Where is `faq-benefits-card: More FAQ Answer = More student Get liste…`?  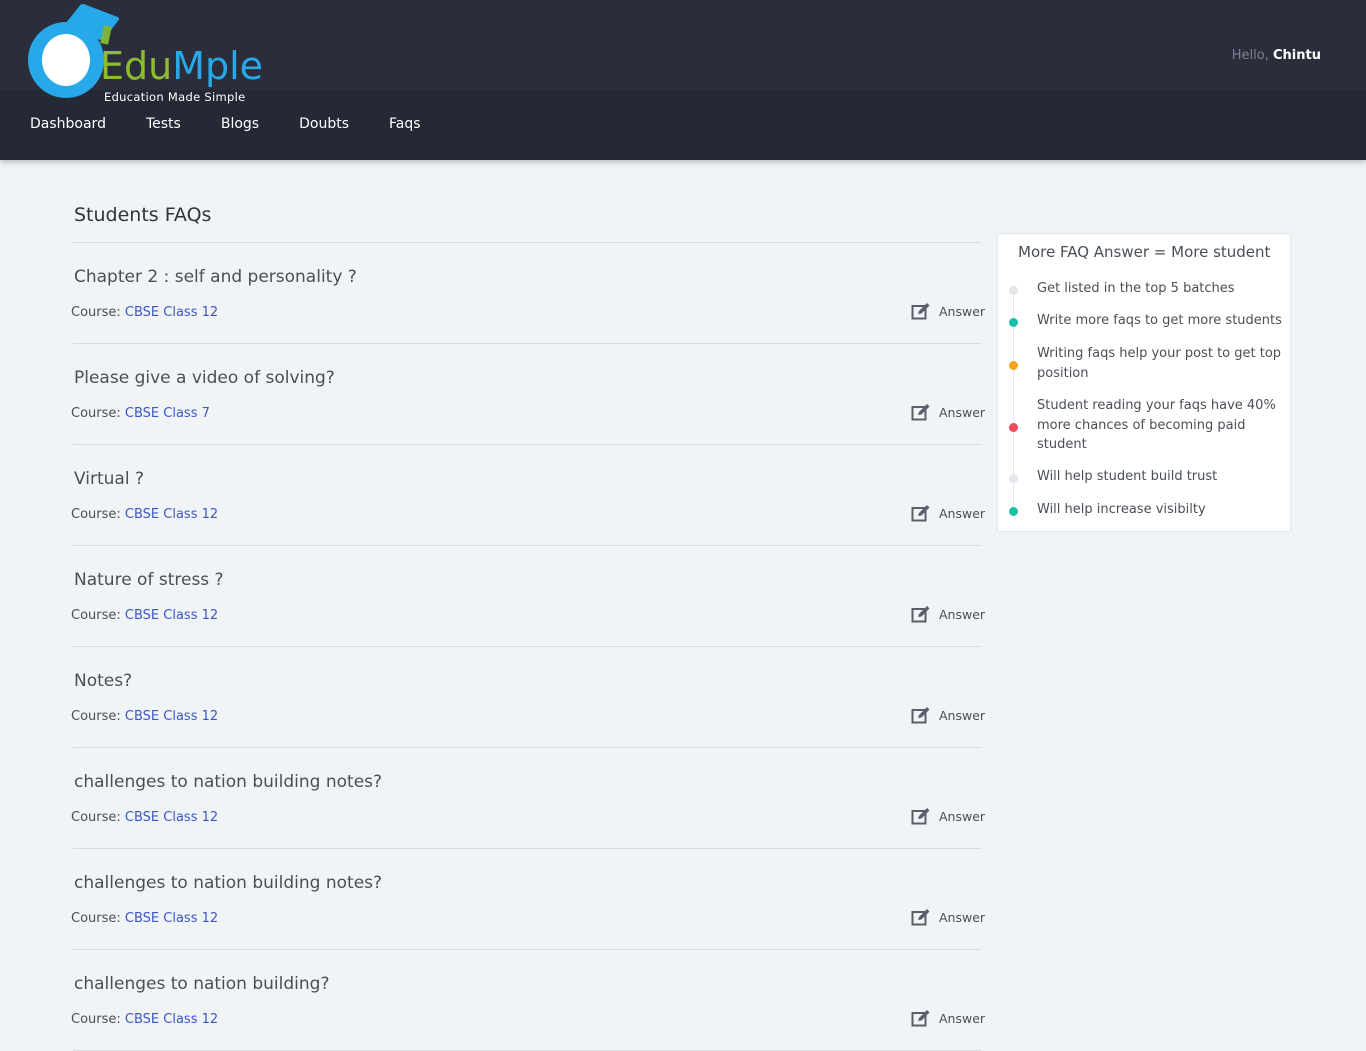
faq-benefits-card: More FAQ Answer = More student Get liste… is located at coordinates (1144, 382).